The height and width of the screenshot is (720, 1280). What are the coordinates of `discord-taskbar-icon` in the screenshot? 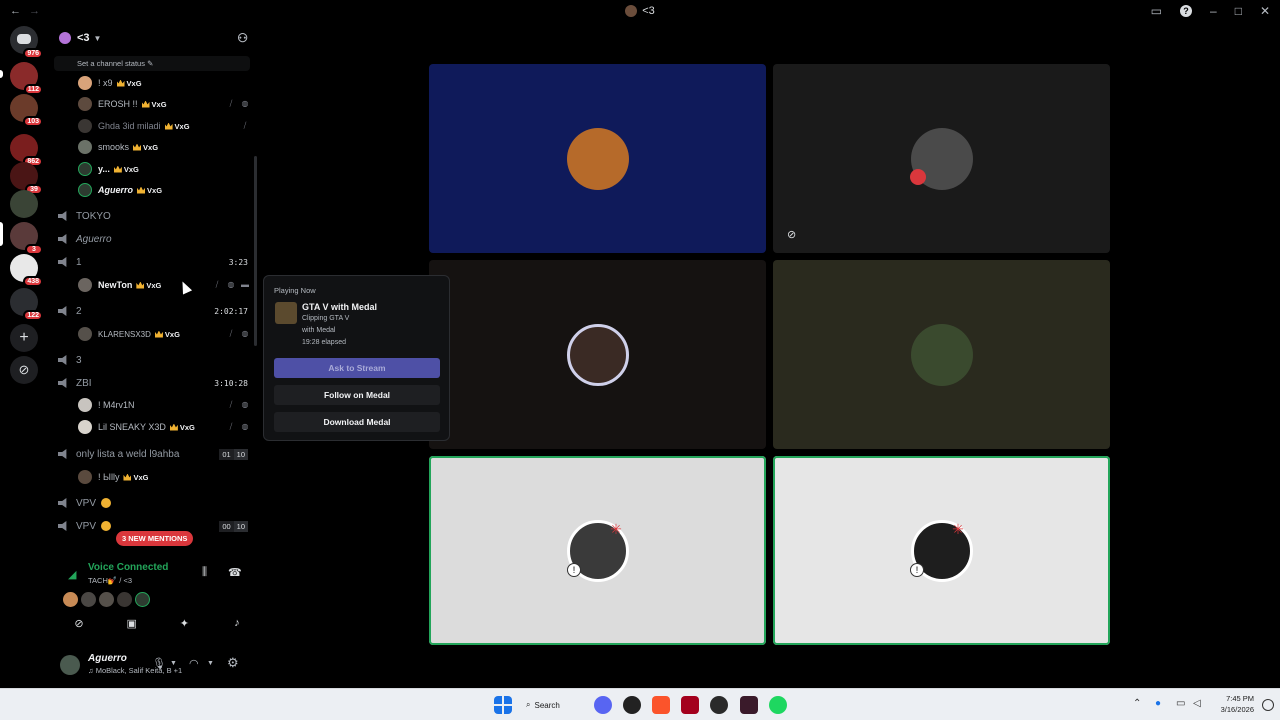 It's located at (603, 705).